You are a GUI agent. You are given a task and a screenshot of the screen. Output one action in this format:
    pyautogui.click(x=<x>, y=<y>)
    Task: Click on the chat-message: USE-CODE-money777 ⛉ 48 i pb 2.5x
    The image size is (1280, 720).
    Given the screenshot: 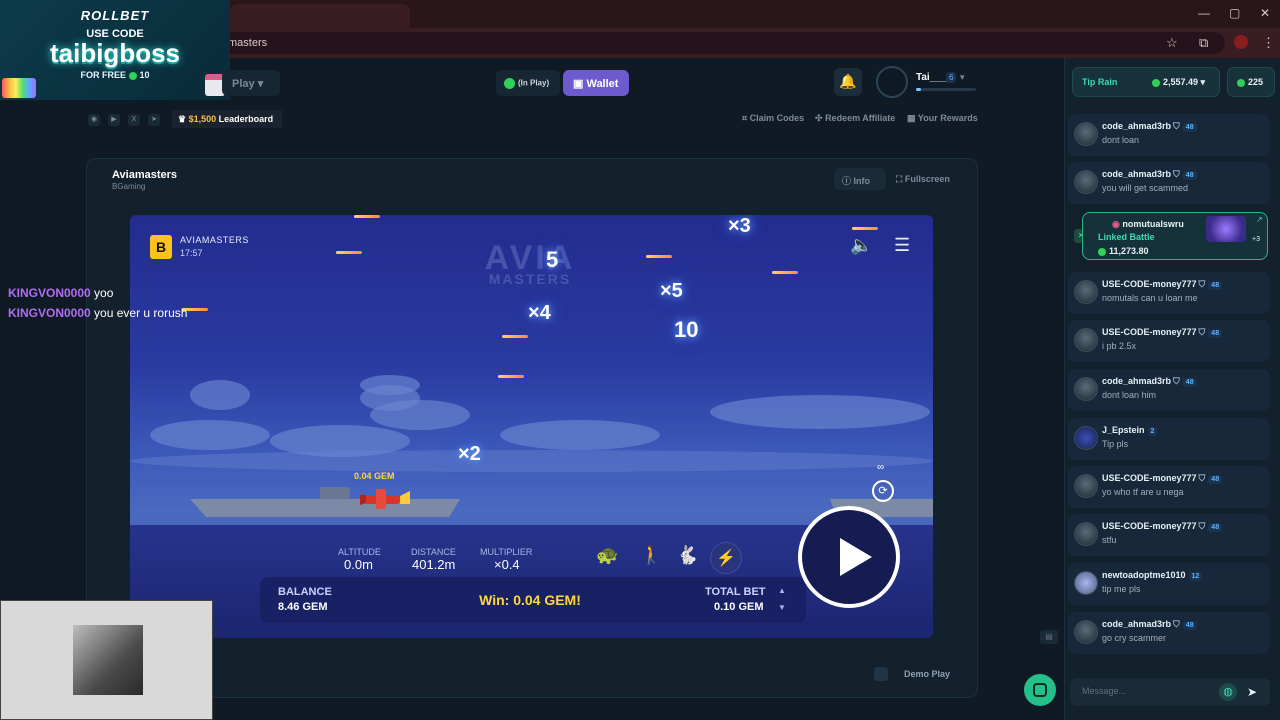 What is the action you would take?
    pyautogui.click(x=1169, y=341)
    